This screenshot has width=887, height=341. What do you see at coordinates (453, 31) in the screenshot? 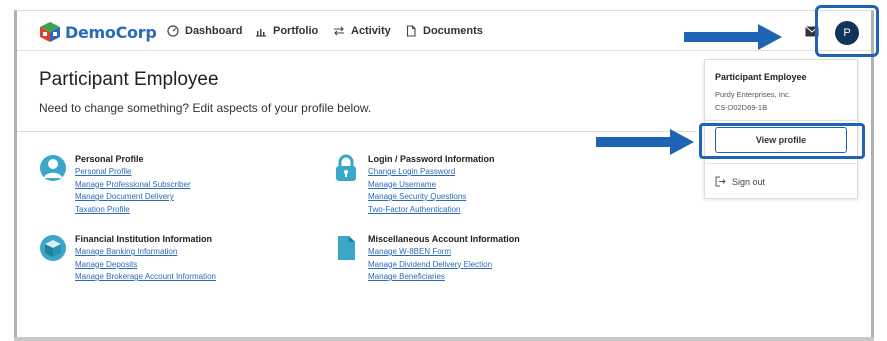
I see `nav-documents-label: Documents` at bounding box center [453, 31].